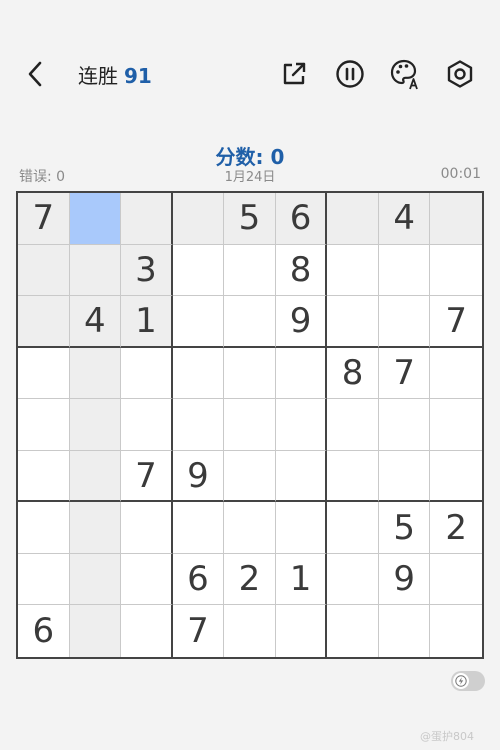 This screenshot has height=750, width=500. I want to click on pause-icon, so click(350, 74).